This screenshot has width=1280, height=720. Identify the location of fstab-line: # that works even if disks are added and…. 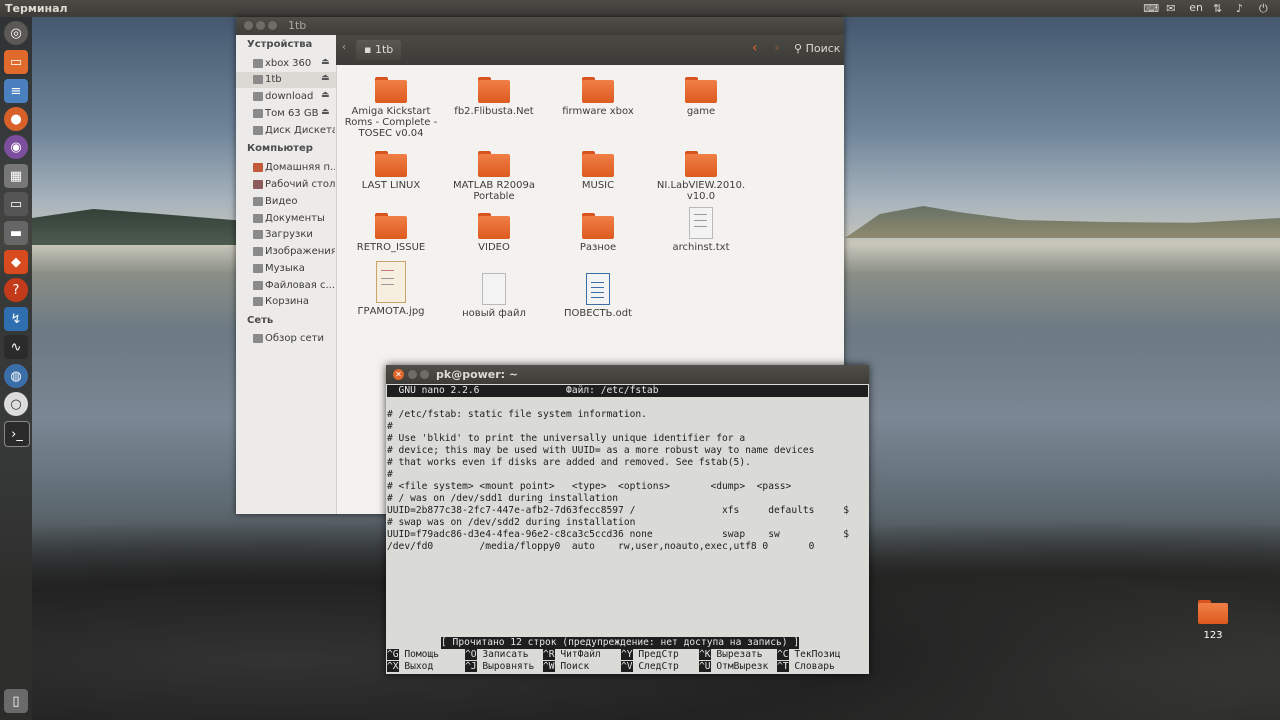
(569, 463).